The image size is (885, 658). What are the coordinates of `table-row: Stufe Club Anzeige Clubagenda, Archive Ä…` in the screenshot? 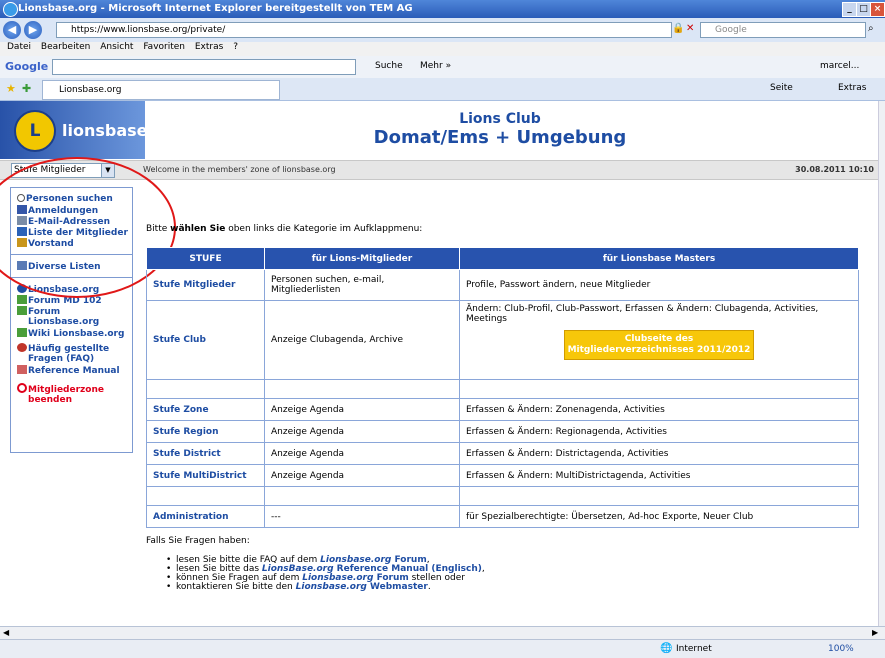 It's located at (502, 340).